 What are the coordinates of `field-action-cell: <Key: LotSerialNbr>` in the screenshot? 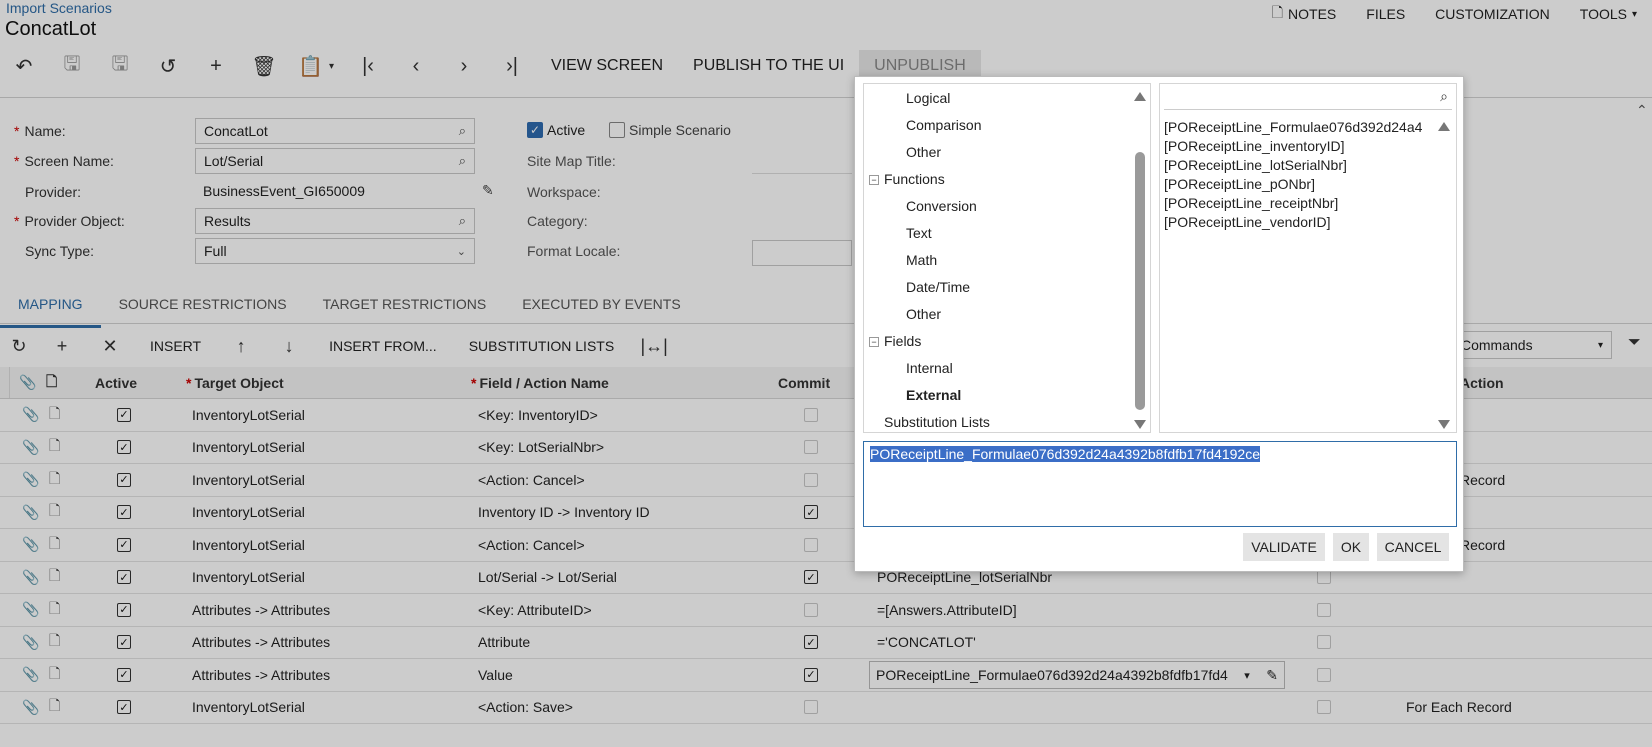 It's located at (541, 448).